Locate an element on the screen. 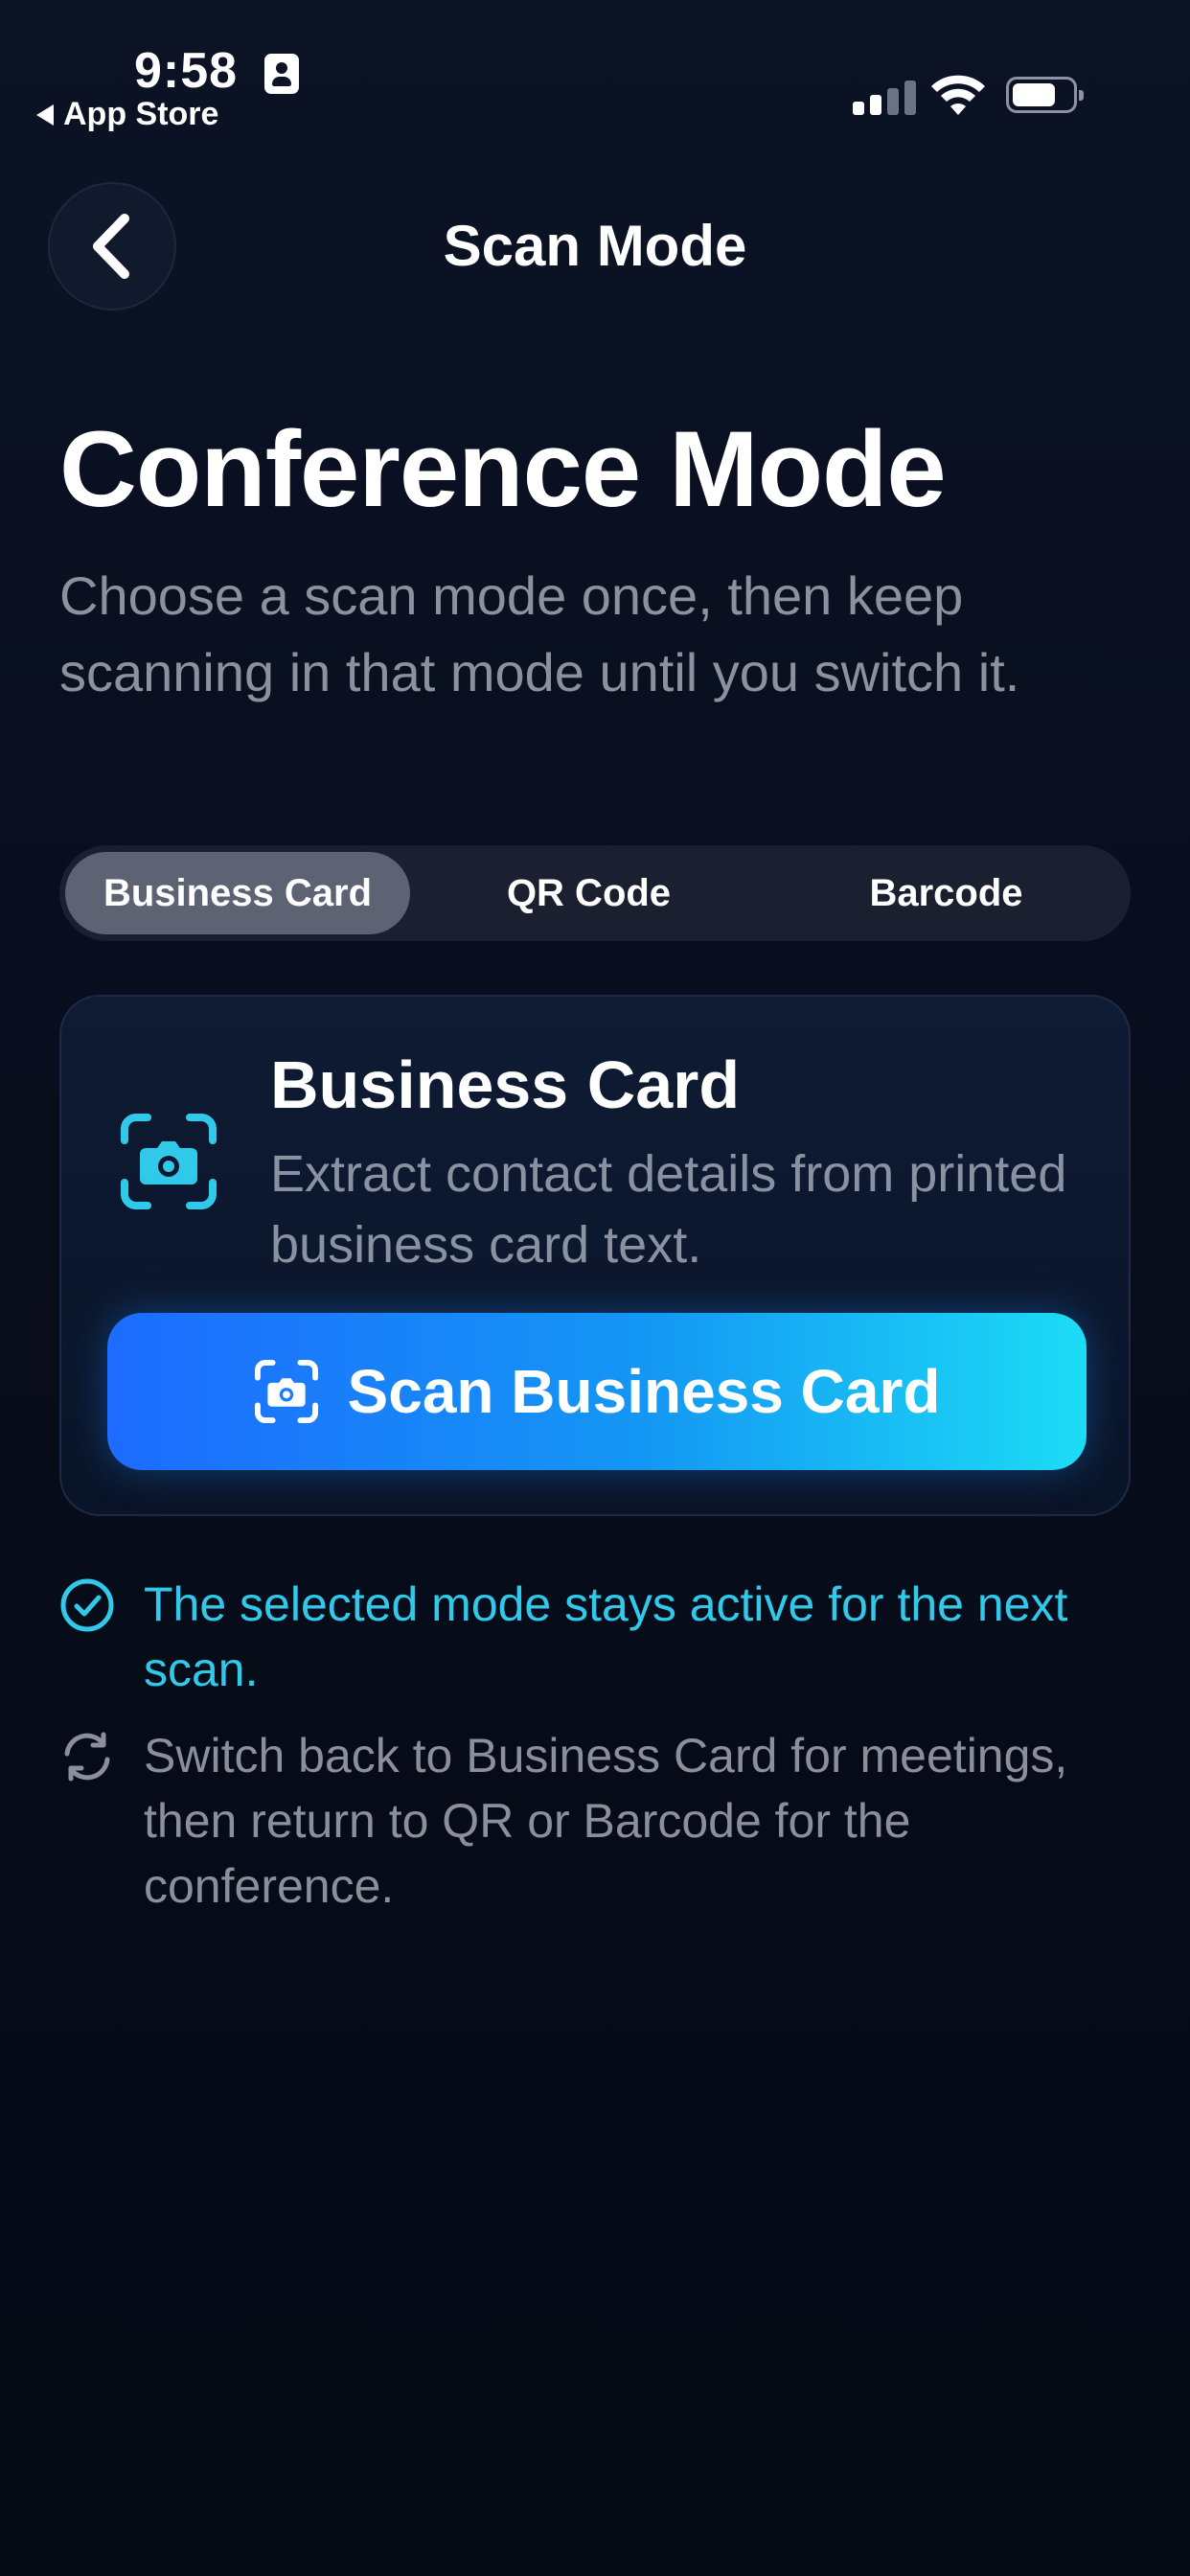 This screenshot has height=2576, width=1190. cellular-signal-icon is located at coordinates (885, 97).